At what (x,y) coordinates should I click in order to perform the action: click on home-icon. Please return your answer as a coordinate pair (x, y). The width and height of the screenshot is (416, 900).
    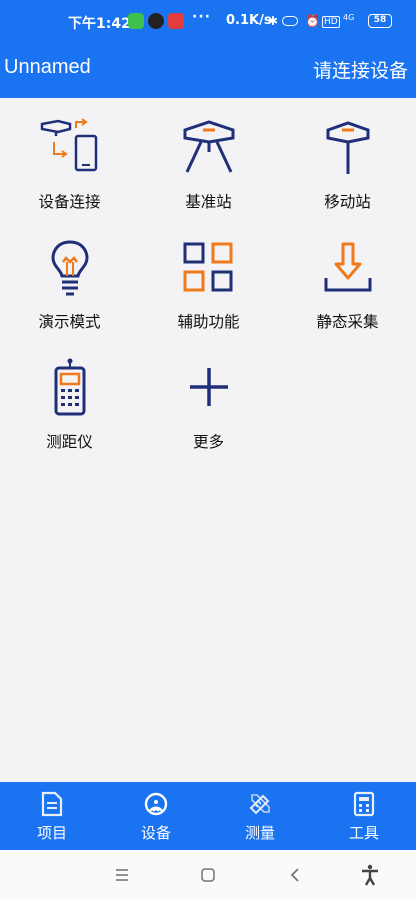
    Looking at the image, I should click on (208, 875).